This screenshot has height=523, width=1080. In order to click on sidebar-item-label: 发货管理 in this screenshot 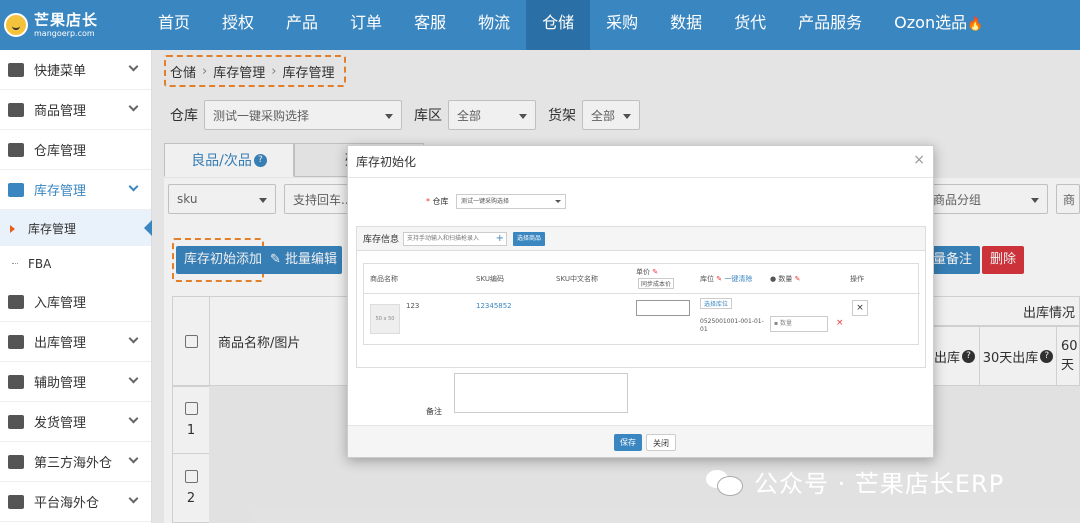, I will do `click(60, 423)`.